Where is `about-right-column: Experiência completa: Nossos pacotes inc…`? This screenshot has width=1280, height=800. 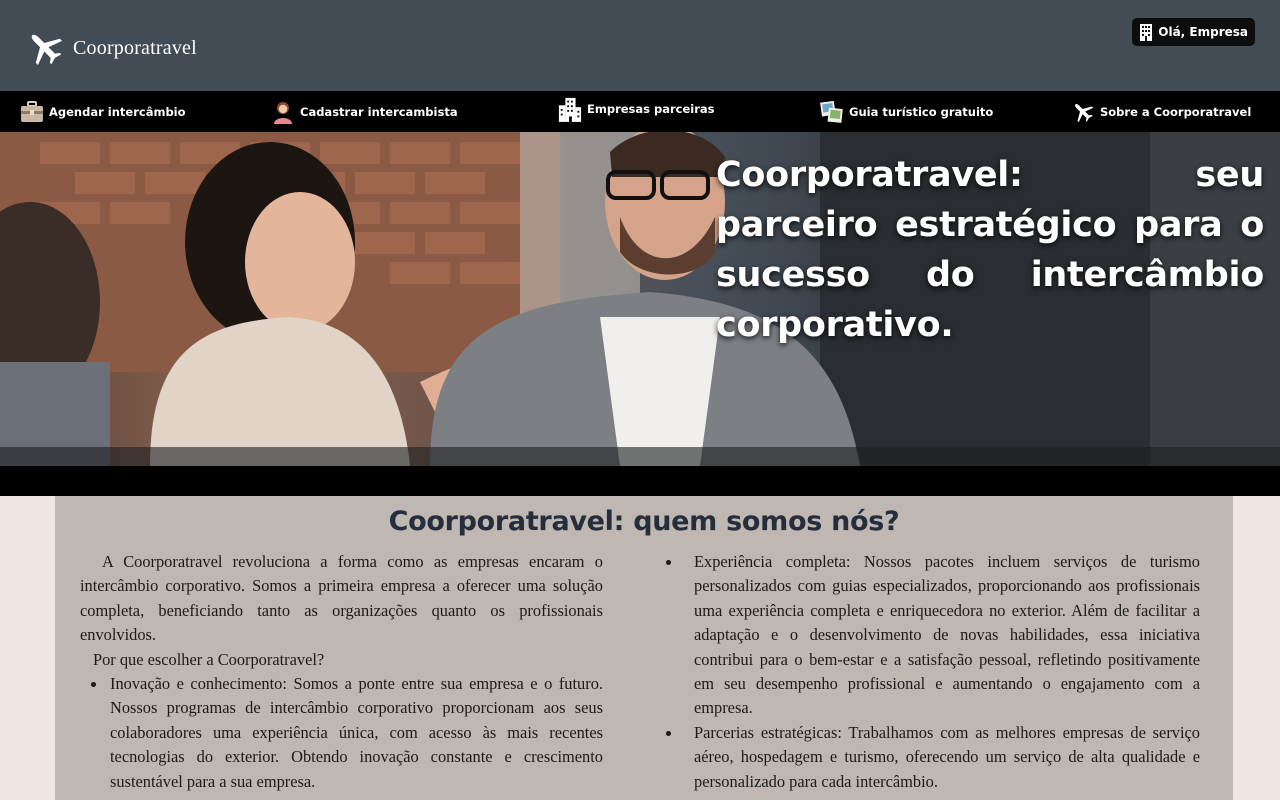
about-right-column: Experiência completa: Nossos pacotes inc… is located at coordinates (933, 672).